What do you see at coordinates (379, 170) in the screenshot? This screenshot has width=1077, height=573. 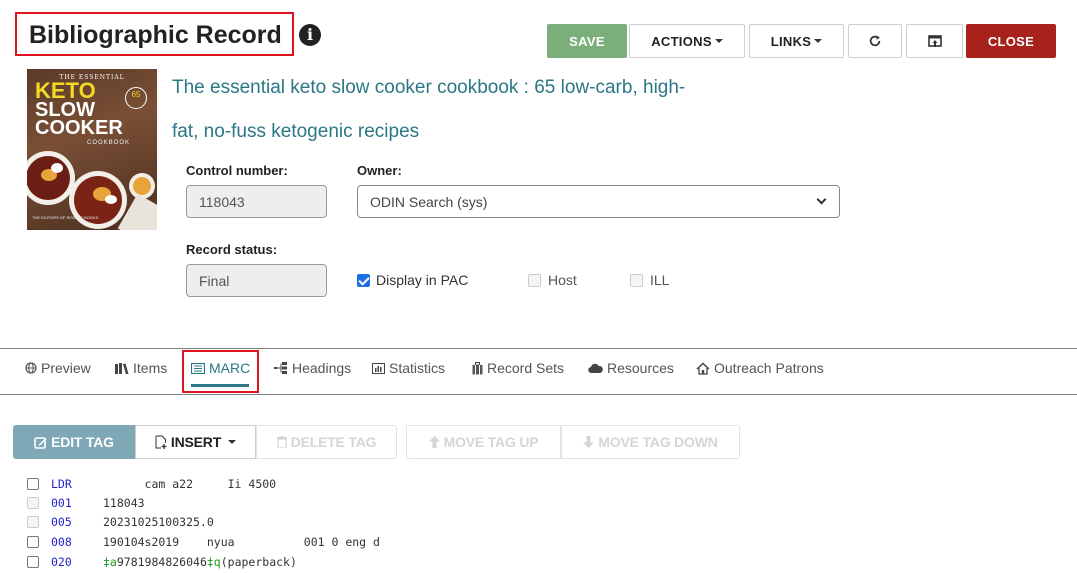 I see `owner-label: Owner:` at bounding box center [379, 170].